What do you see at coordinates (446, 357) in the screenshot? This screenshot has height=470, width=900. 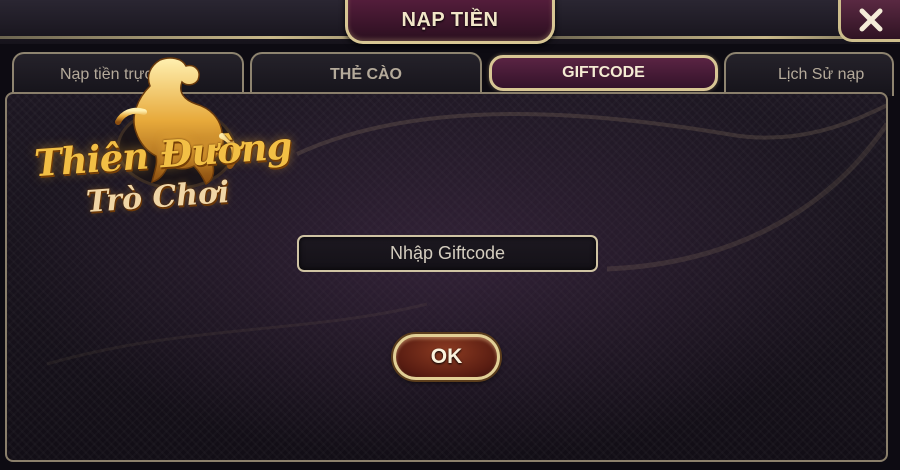 I see `ok-button: OK` at bounding box center [446, 357].